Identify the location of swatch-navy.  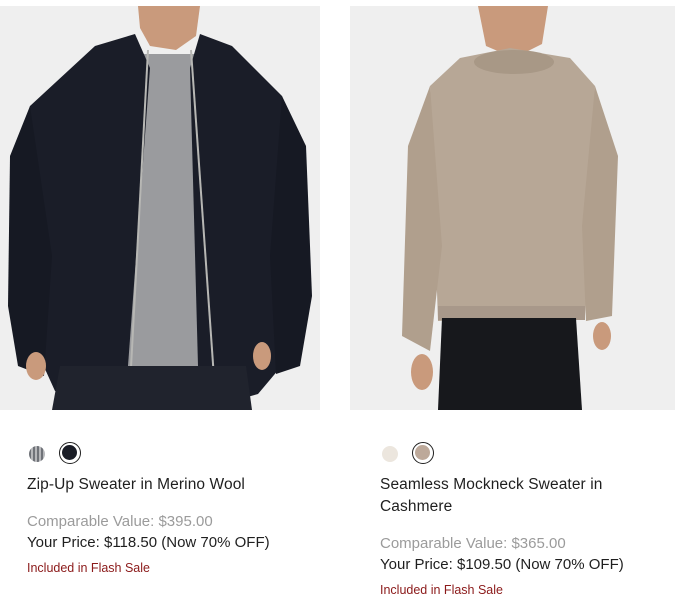
(70, 453).